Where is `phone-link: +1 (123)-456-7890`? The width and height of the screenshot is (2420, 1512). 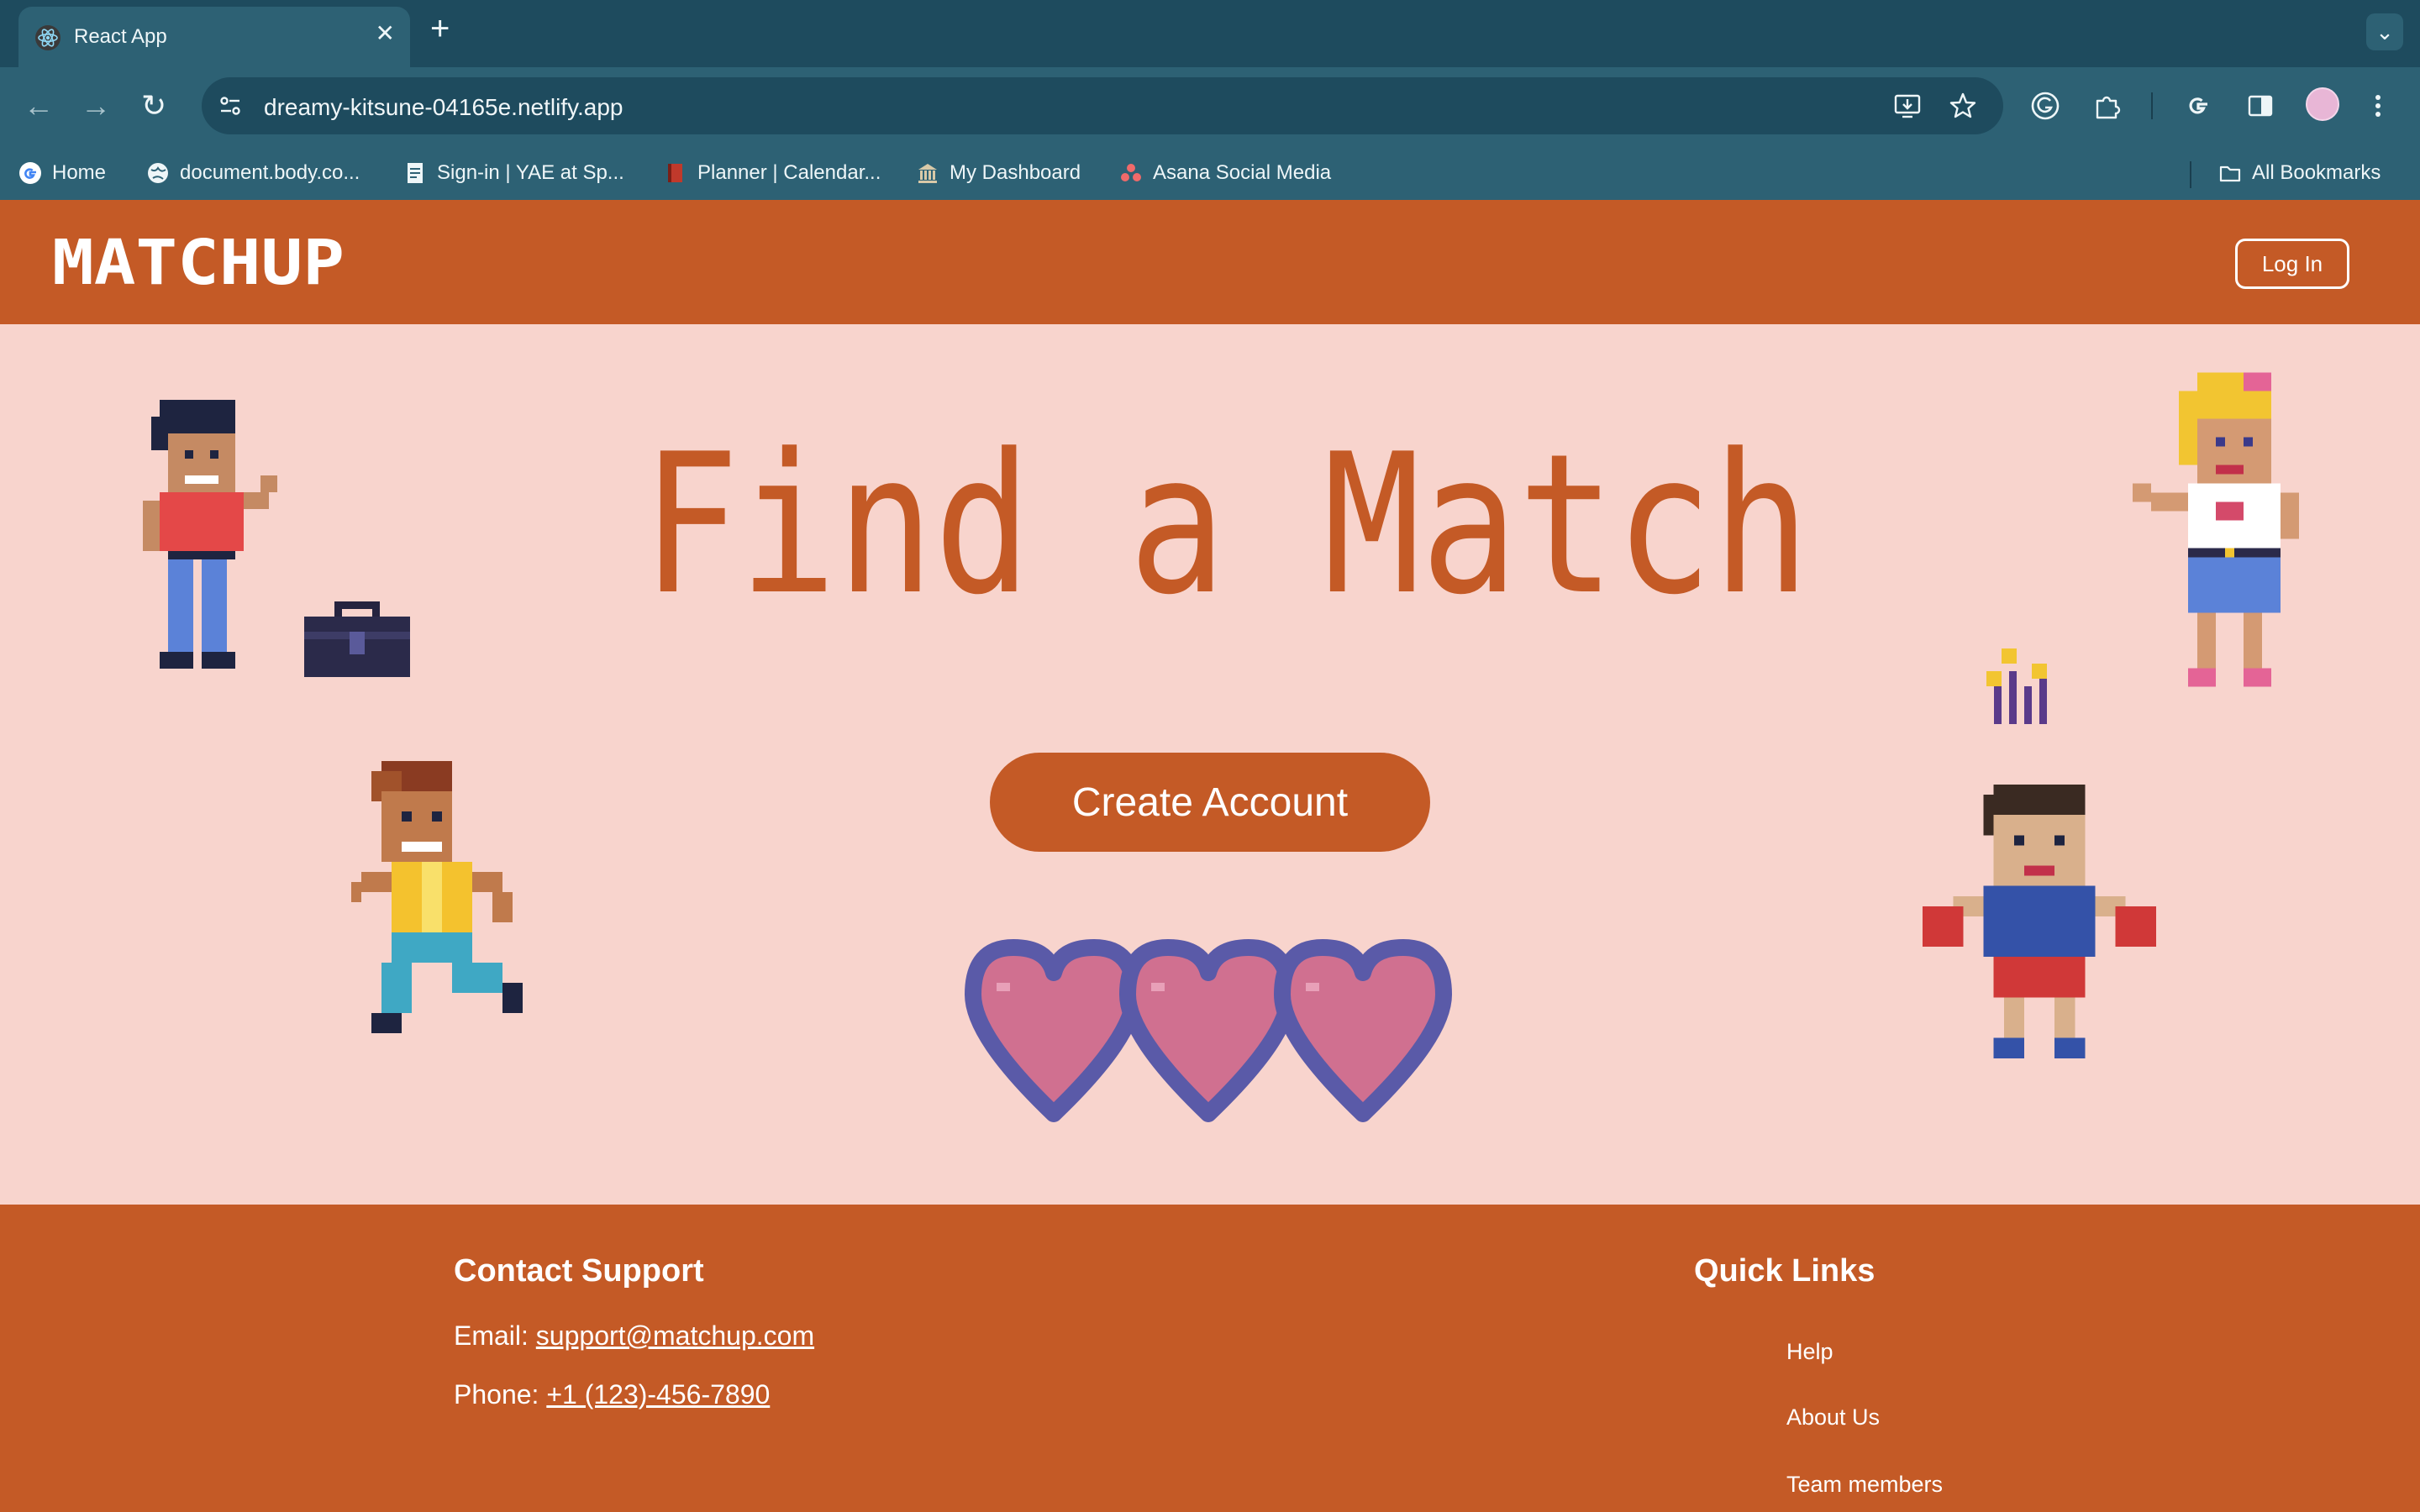
phone-link: +1 (123)-456-7890 is located at coordinates (658, 1394).